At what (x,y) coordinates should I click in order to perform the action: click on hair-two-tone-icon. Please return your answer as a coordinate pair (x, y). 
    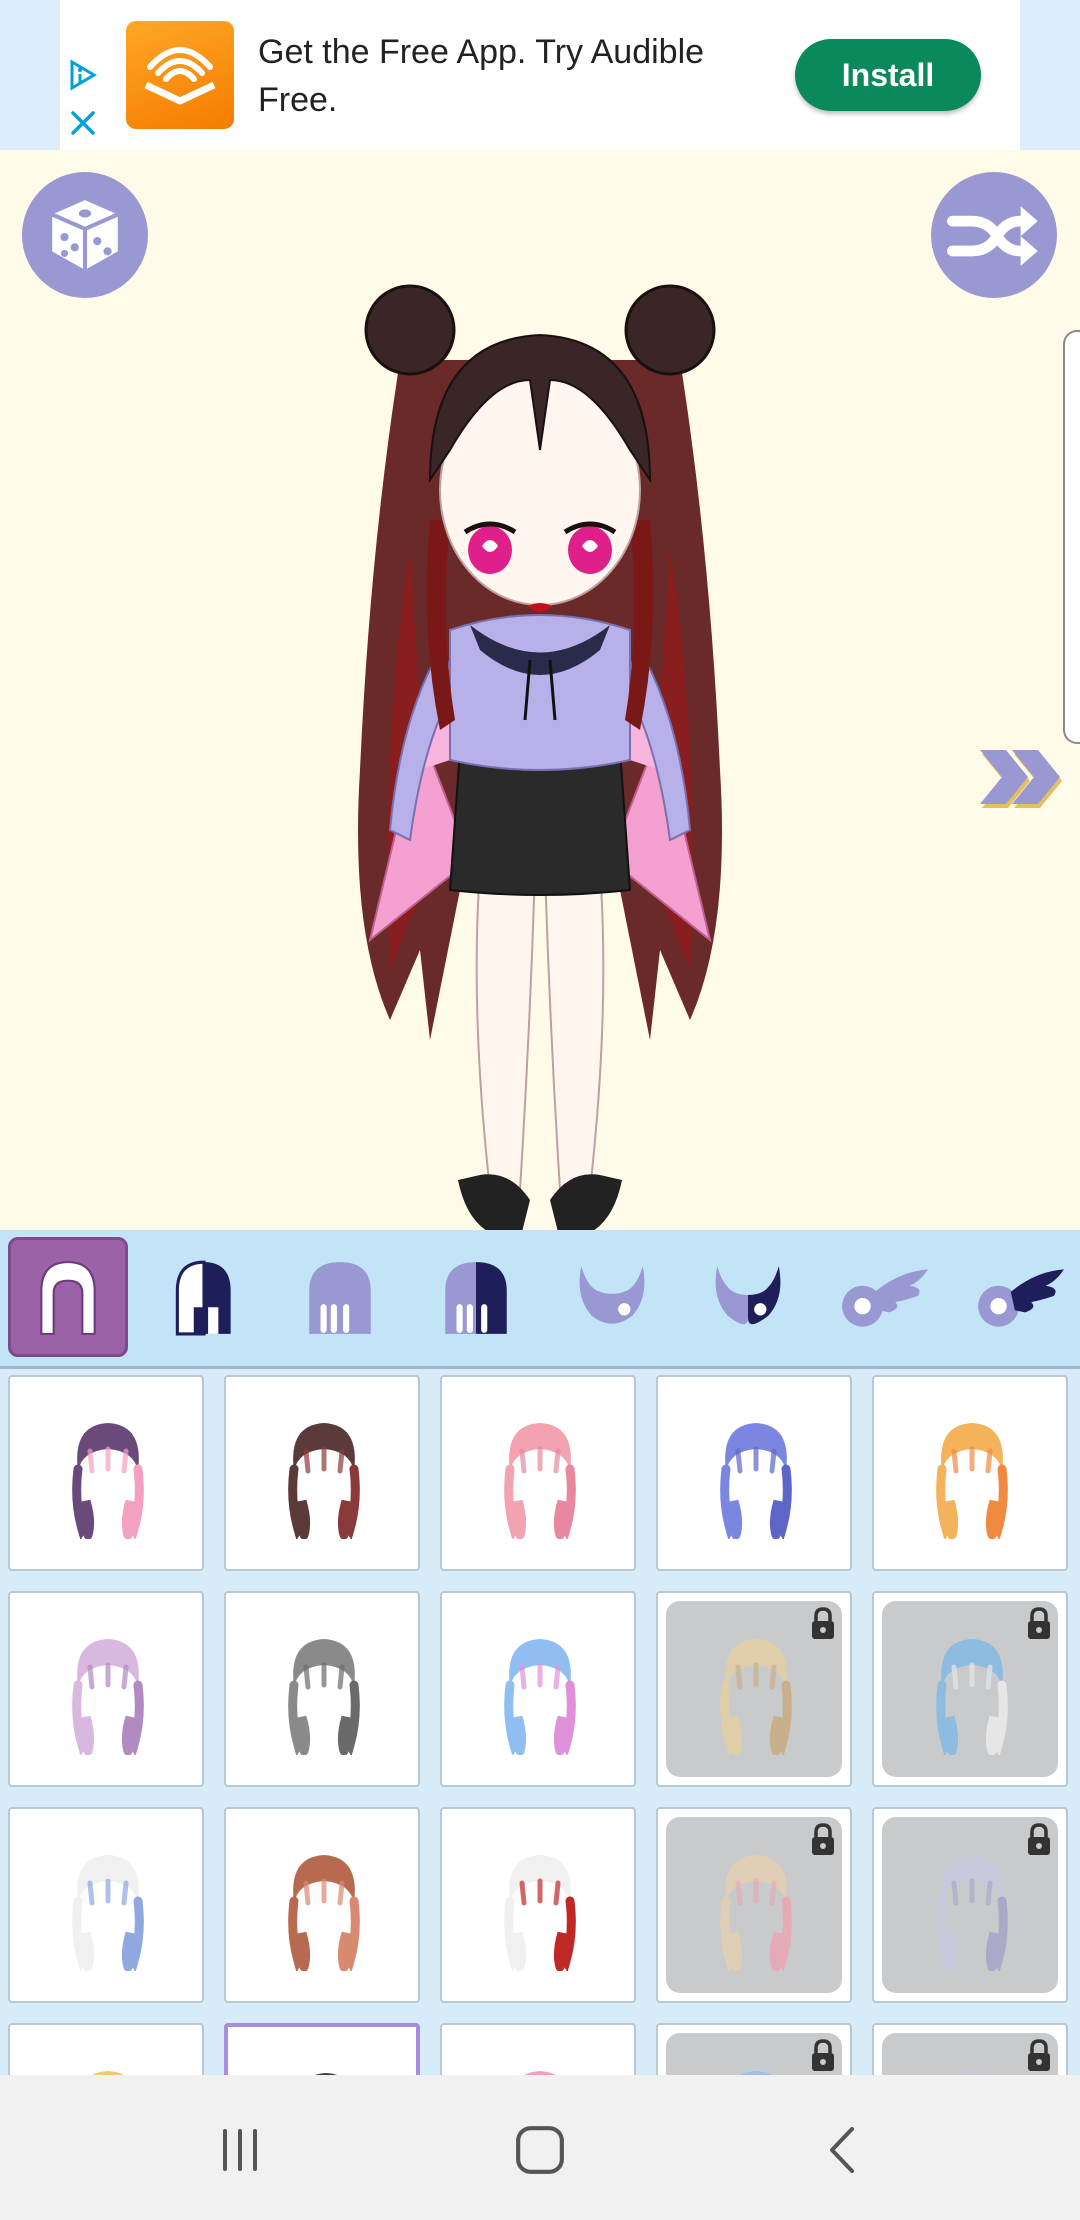
    Looking at the image, I should click on (203, 1298).